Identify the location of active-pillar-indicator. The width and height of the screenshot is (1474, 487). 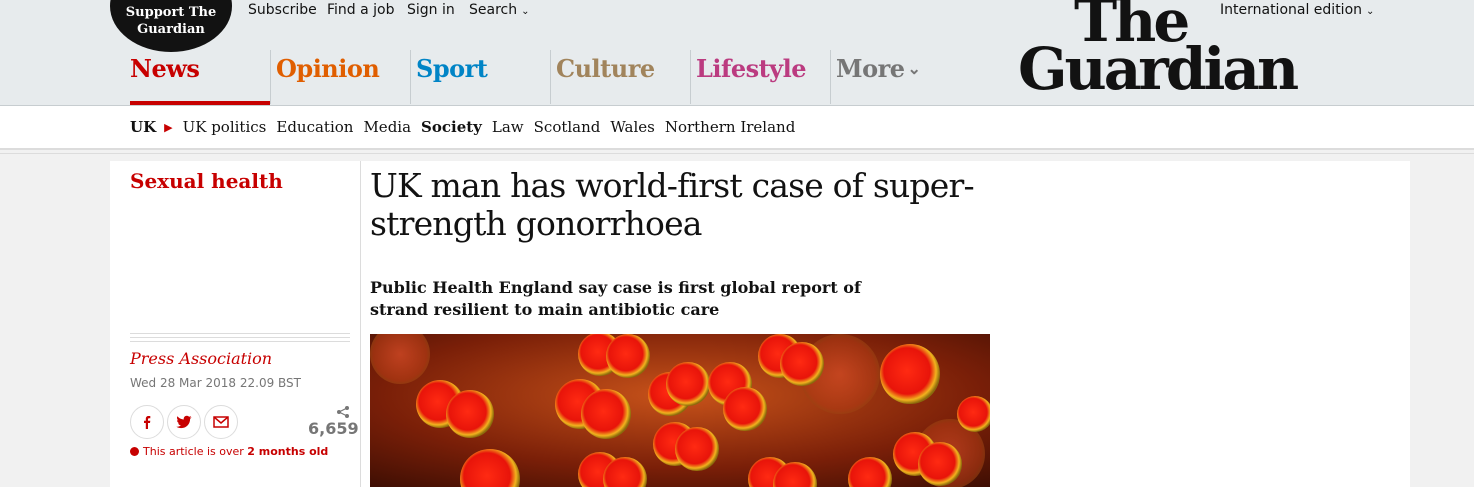
(200, 103).